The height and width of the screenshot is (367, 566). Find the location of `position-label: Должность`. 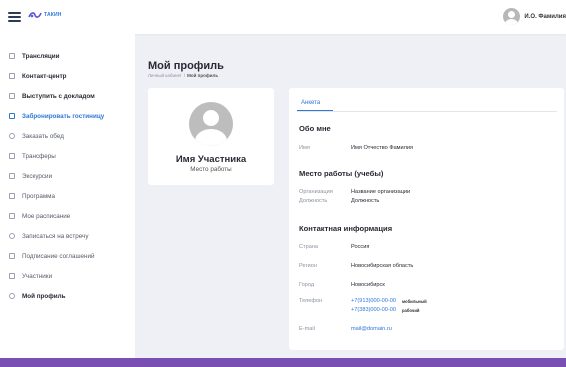

position-label: Должность is located at coordinates (313, 201).